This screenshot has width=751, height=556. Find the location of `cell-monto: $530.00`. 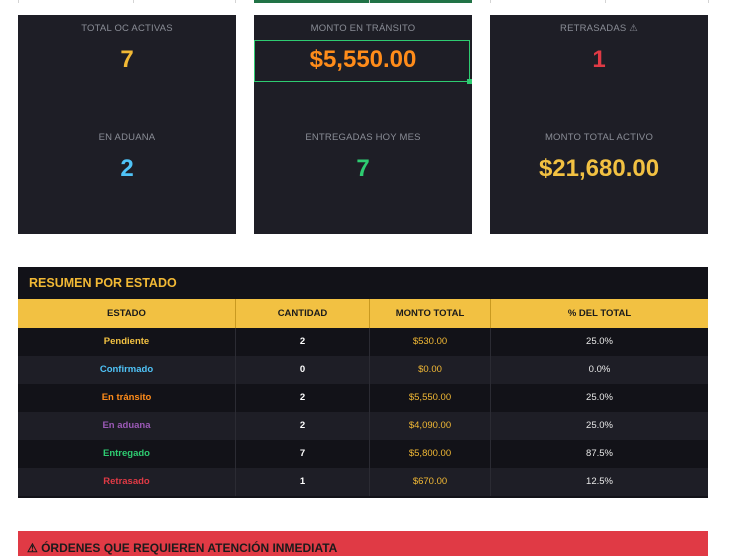

cell-monto: $530.00 is located at coordinates (430, 342).